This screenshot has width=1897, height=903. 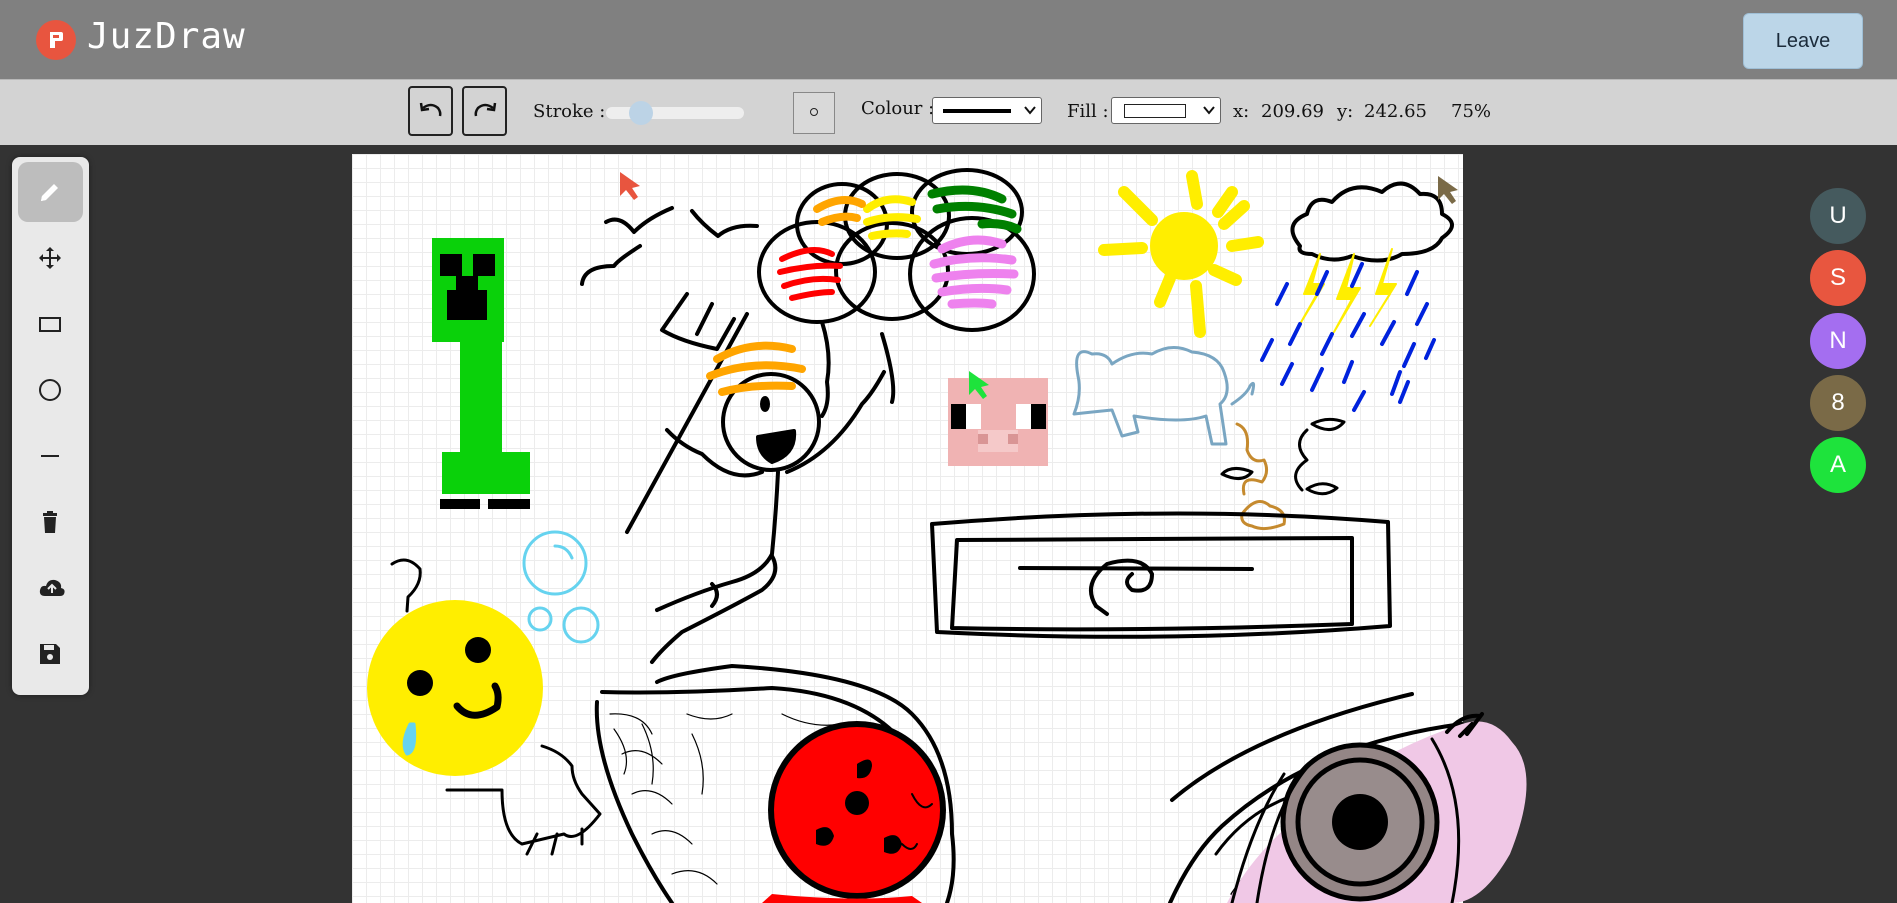 What do you see at coordinates (1241, 111) in the screenshot?
I see `x-label: x:` at bounding box center [1241, 111].